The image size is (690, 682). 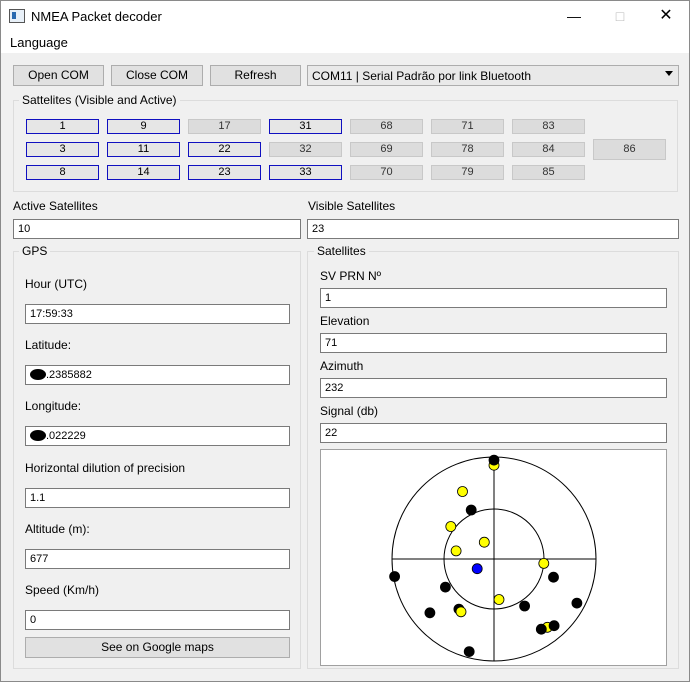 I want to click on satellite-point-selected, so click(x=477, y=569).